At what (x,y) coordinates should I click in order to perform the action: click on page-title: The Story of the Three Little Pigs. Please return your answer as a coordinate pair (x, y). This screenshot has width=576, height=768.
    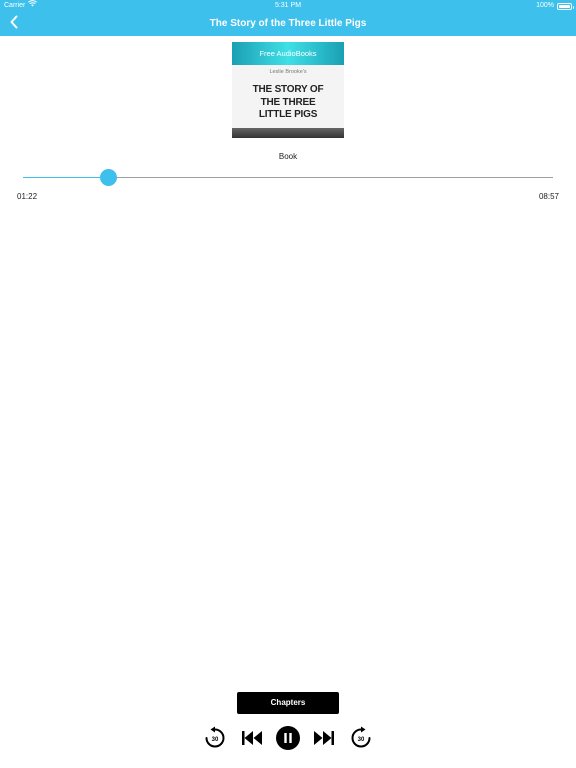
    Looking at the image, I should click on (288, 23).